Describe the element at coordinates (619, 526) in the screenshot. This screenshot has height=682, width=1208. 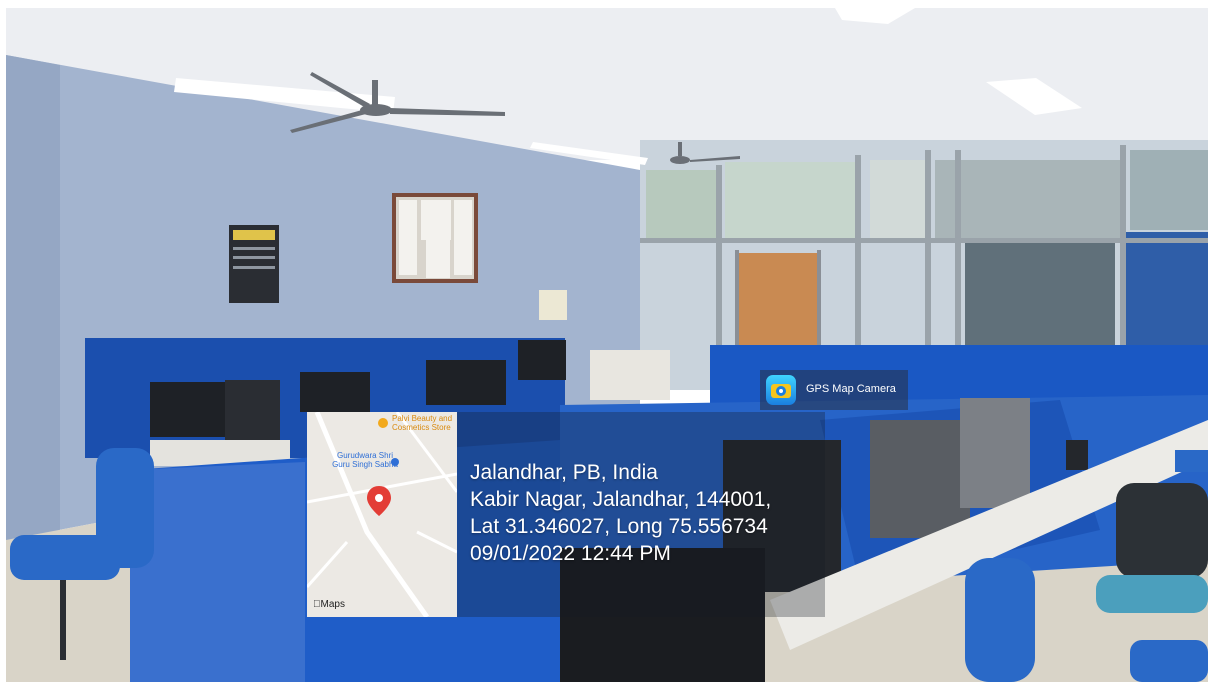
I see `location-coordinates: Lat 31.346027, Long 75.556734` at that location.